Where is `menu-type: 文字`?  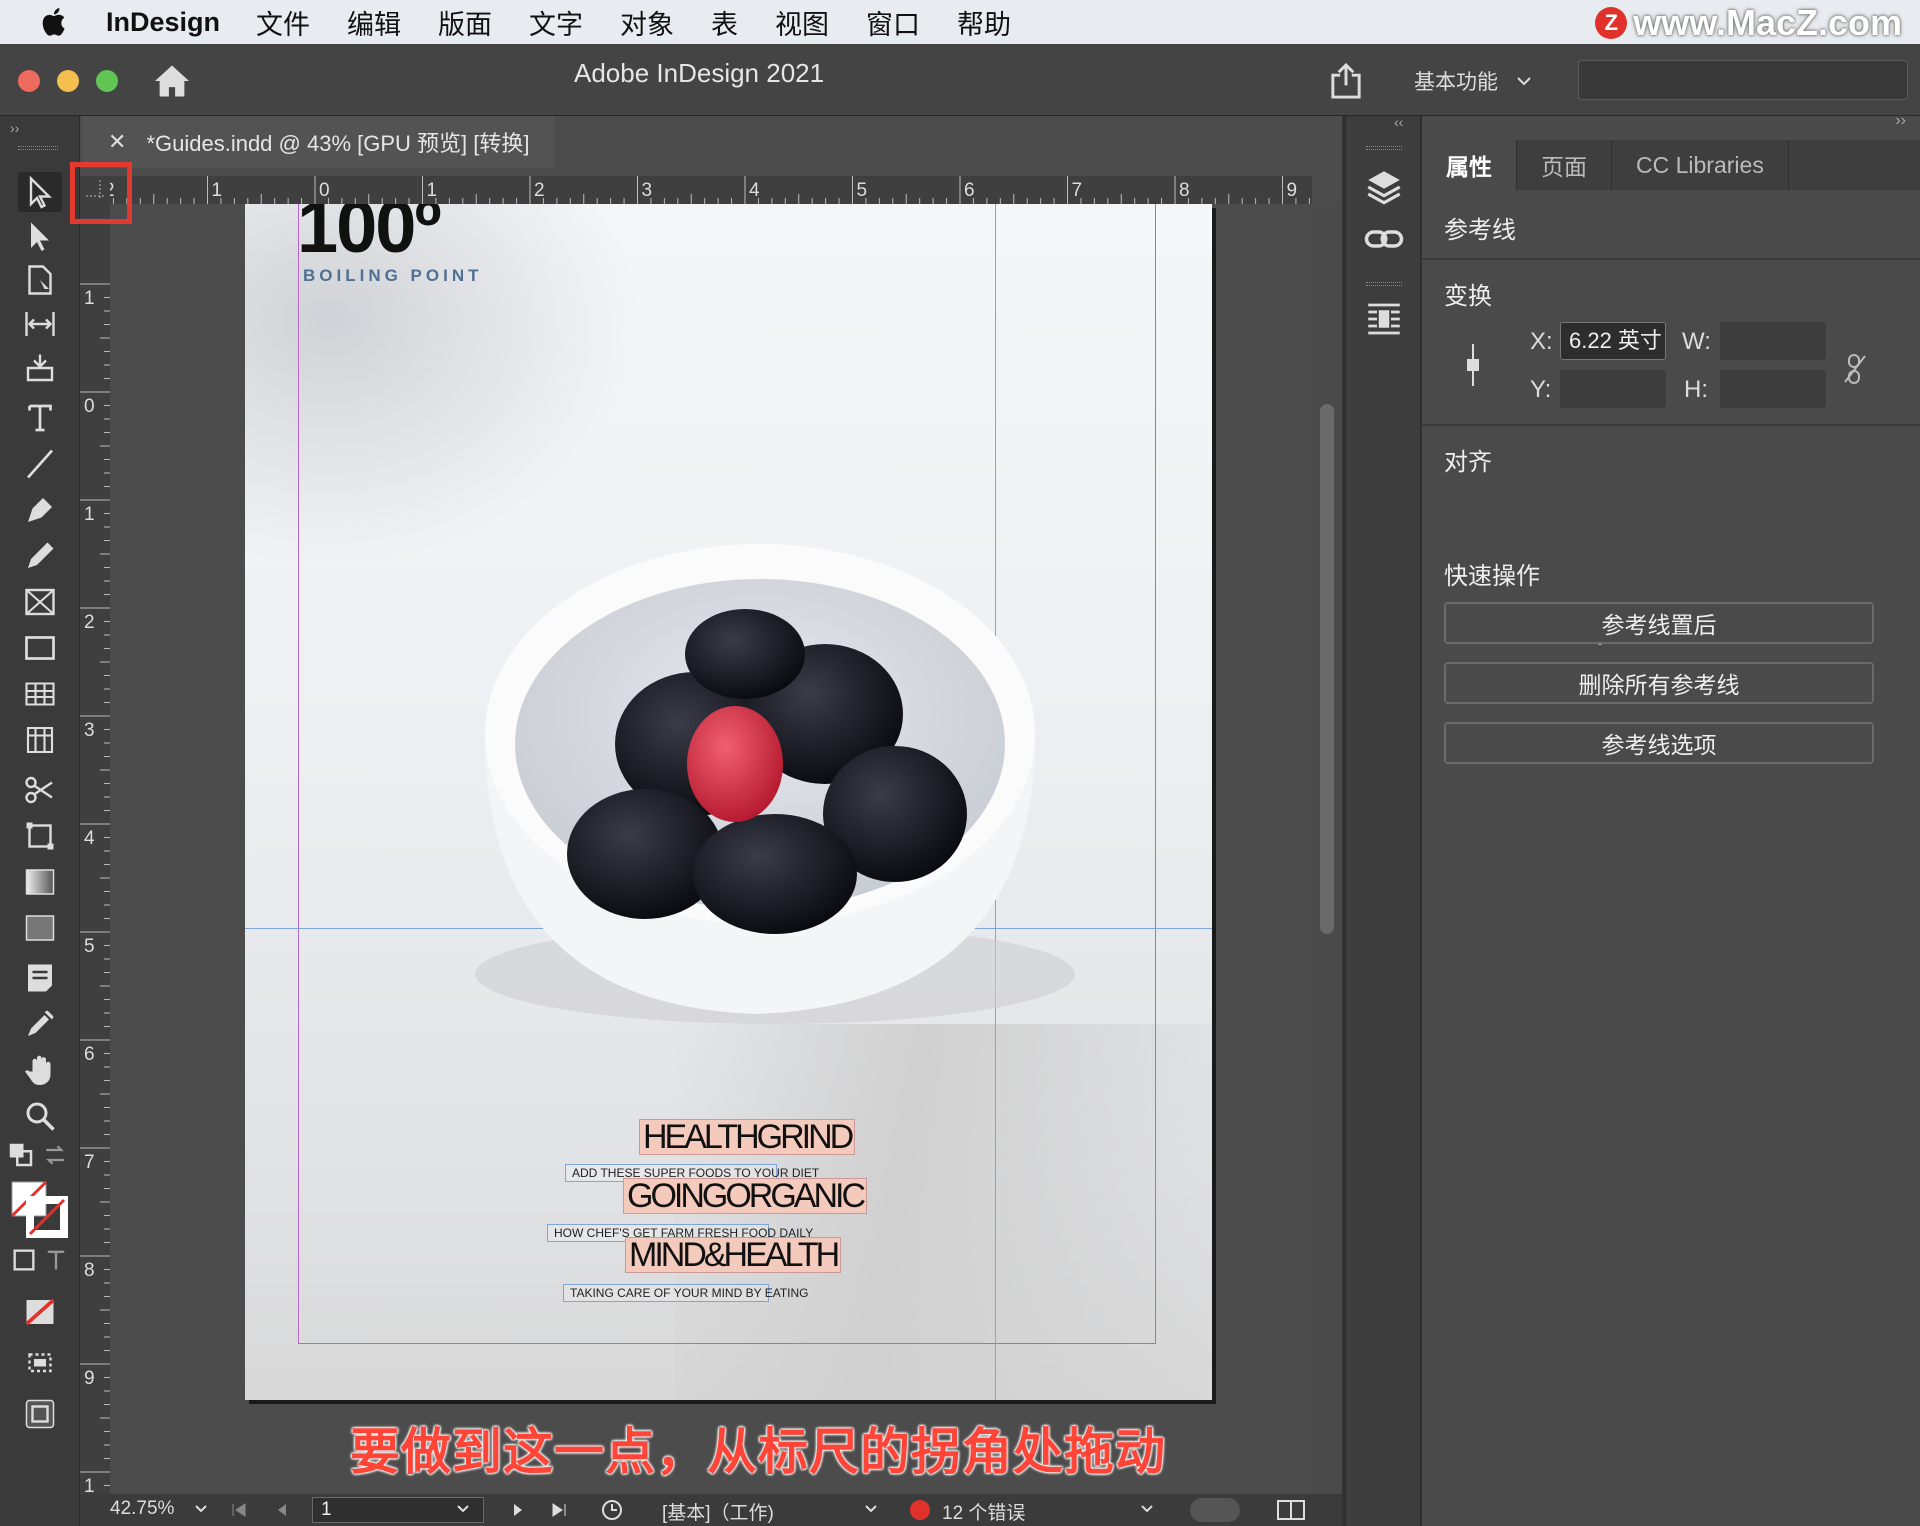
menu-type: 文字 is located at coordinates (556, 22).